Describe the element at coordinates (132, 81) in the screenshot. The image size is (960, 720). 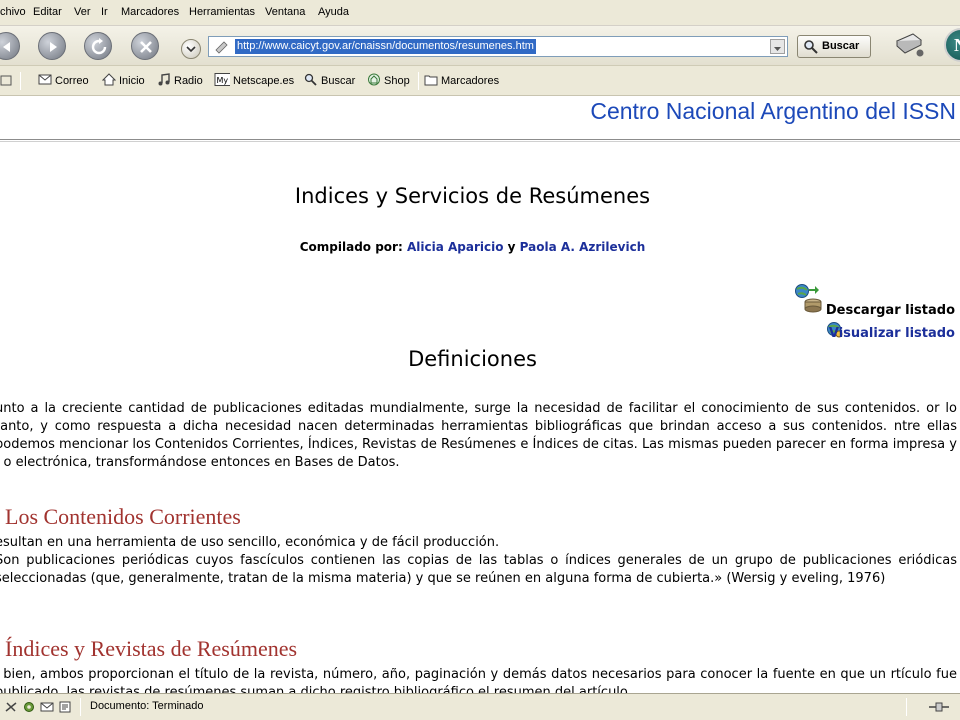
I see `bookmark-inicio-label: Inicio` at that location.